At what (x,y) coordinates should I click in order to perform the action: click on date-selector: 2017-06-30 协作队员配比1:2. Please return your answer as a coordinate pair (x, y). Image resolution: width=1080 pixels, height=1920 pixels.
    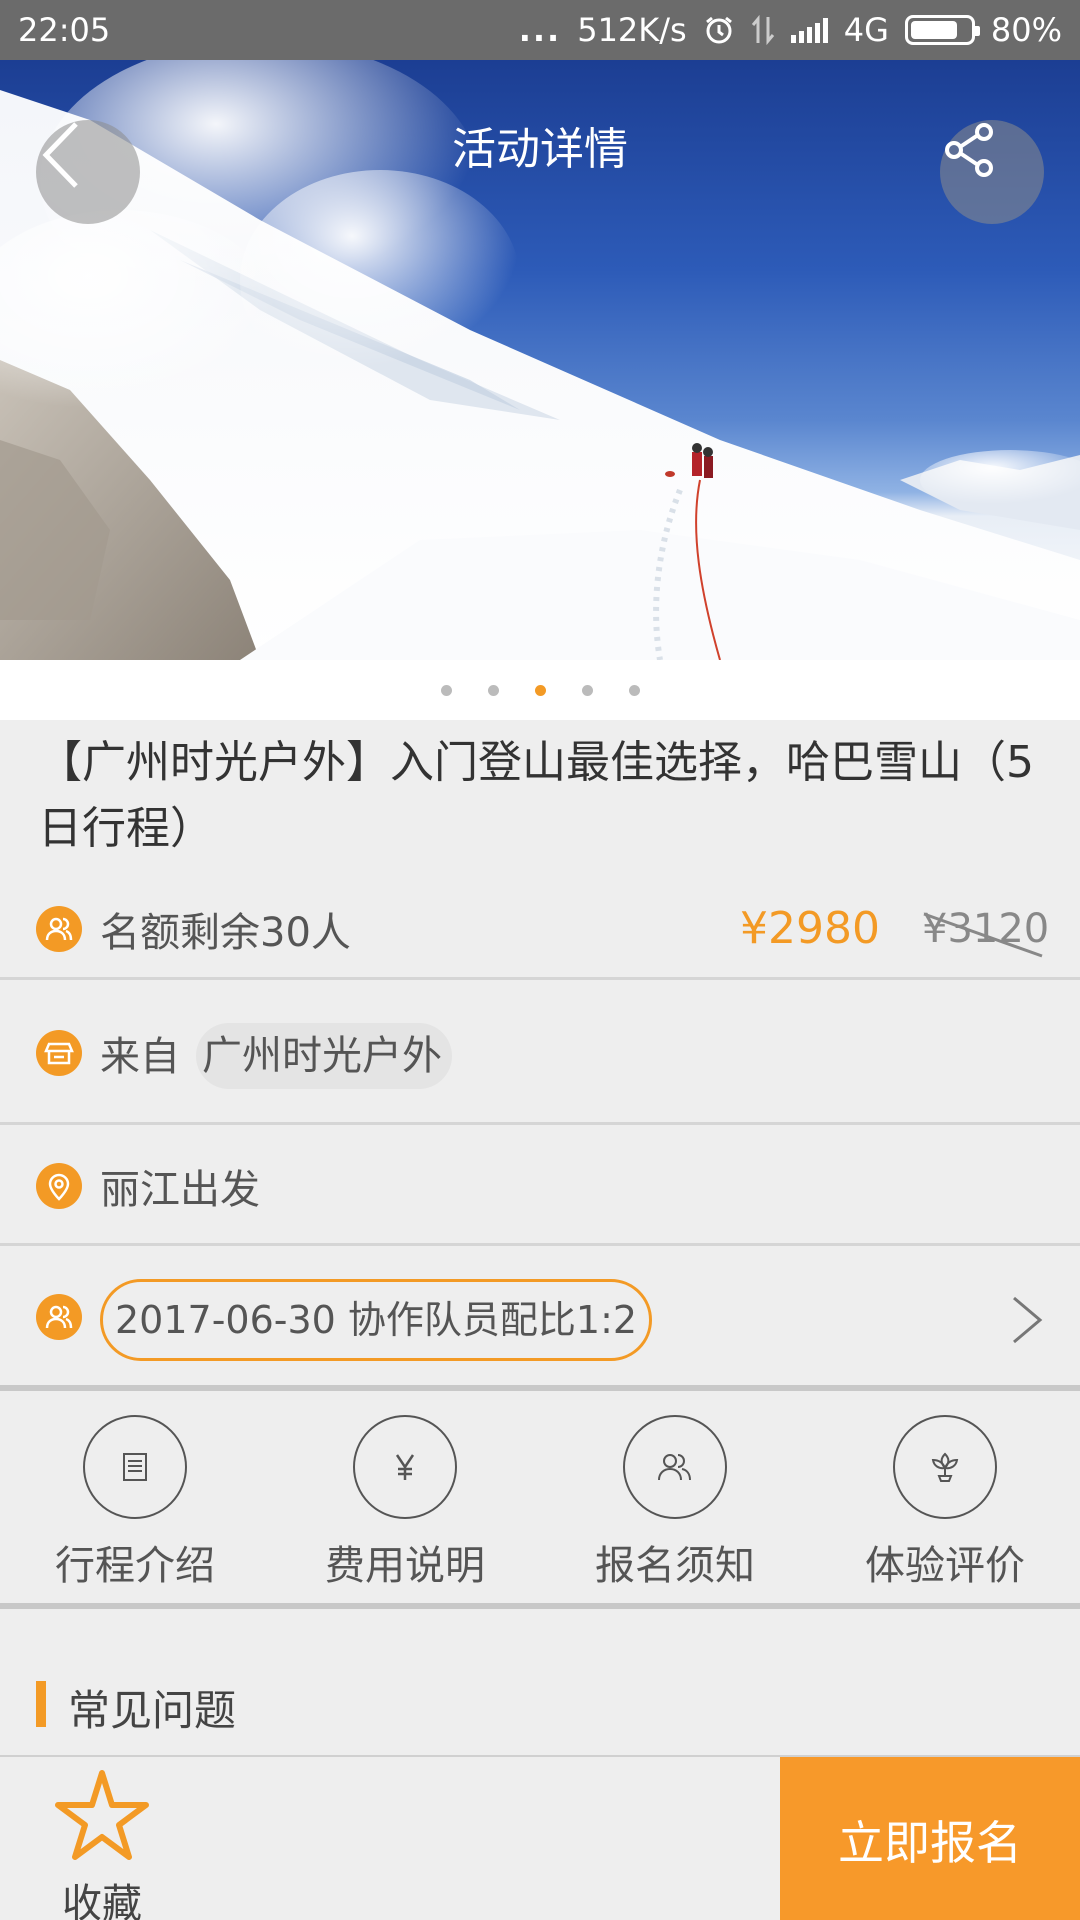
    Looking at the image, I should click on (376, 1320).